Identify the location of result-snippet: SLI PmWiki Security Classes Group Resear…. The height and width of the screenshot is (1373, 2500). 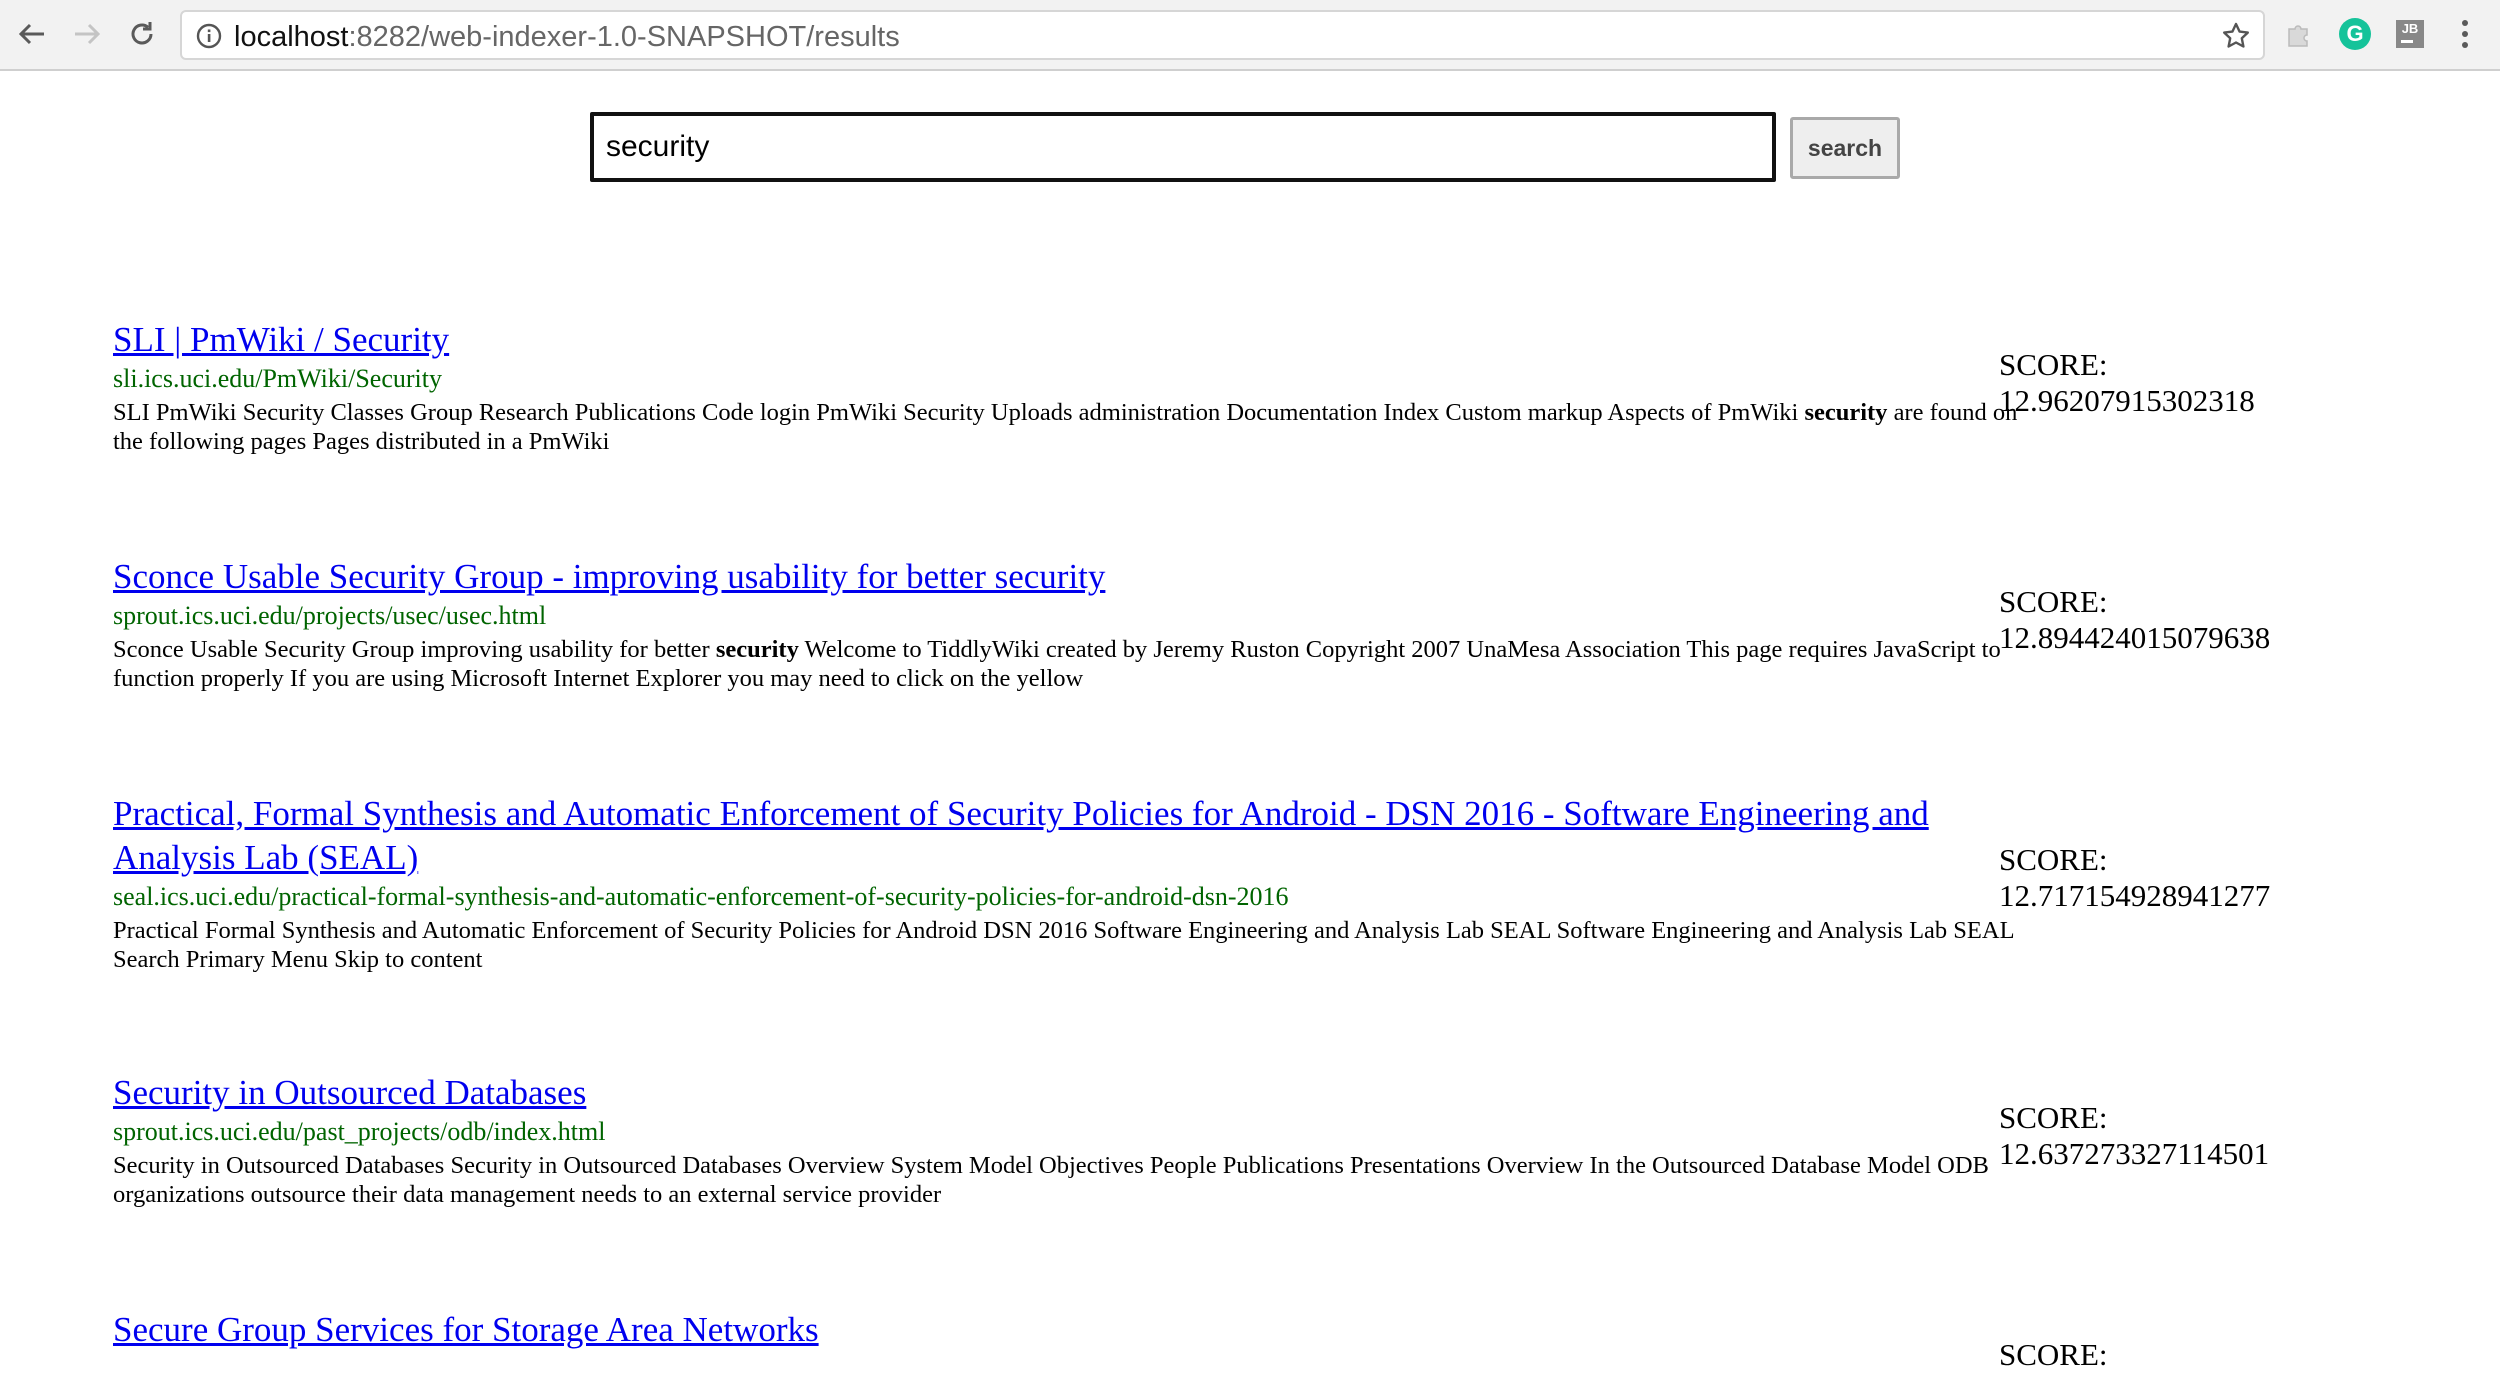
(1073, 427).